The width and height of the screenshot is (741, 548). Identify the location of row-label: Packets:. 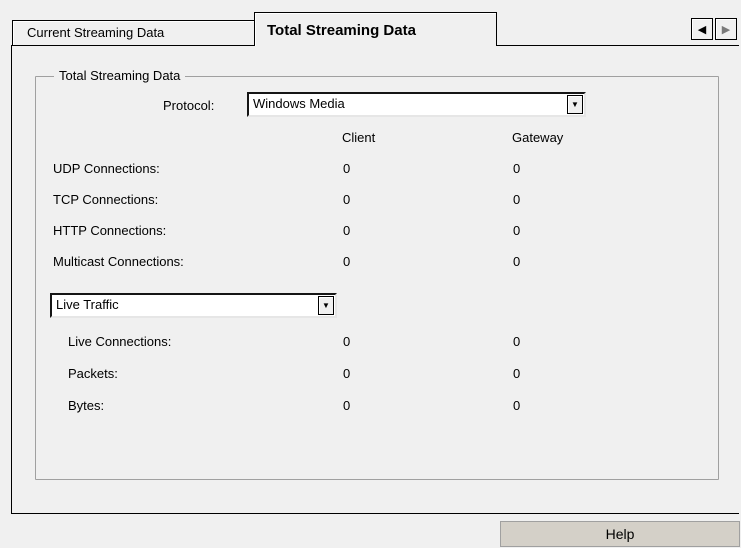
(93, 373).